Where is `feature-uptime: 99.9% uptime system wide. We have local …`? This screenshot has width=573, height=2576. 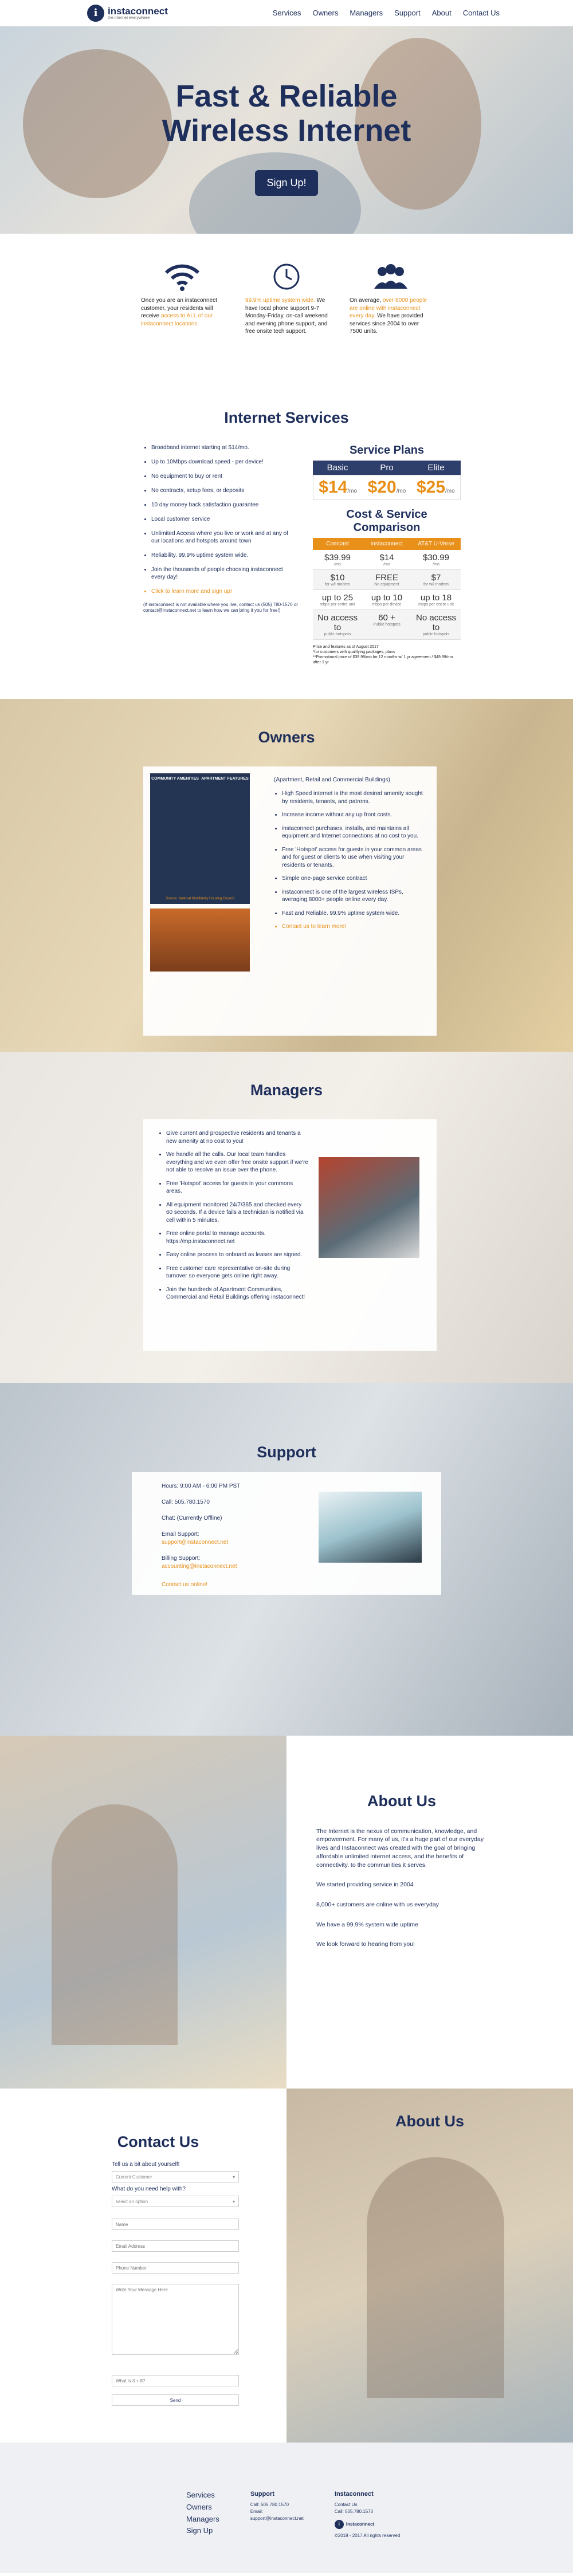
feature-uptime: 99.9% uptime system wide. We have local … is located at coordinates (286, 311).